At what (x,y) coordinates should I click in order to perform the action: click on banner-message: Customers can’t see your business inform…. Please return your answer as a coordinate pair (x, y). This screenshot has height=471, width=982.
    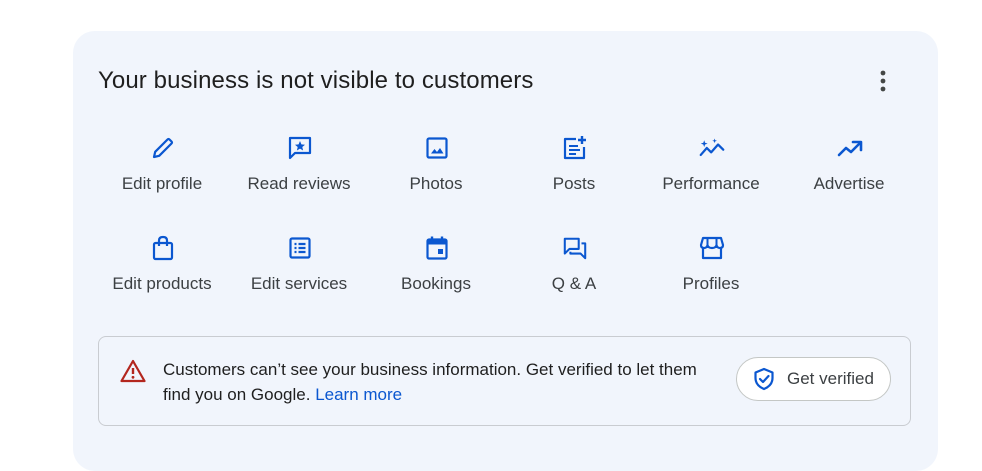
    Looking at the image, I should click on (443, 382).